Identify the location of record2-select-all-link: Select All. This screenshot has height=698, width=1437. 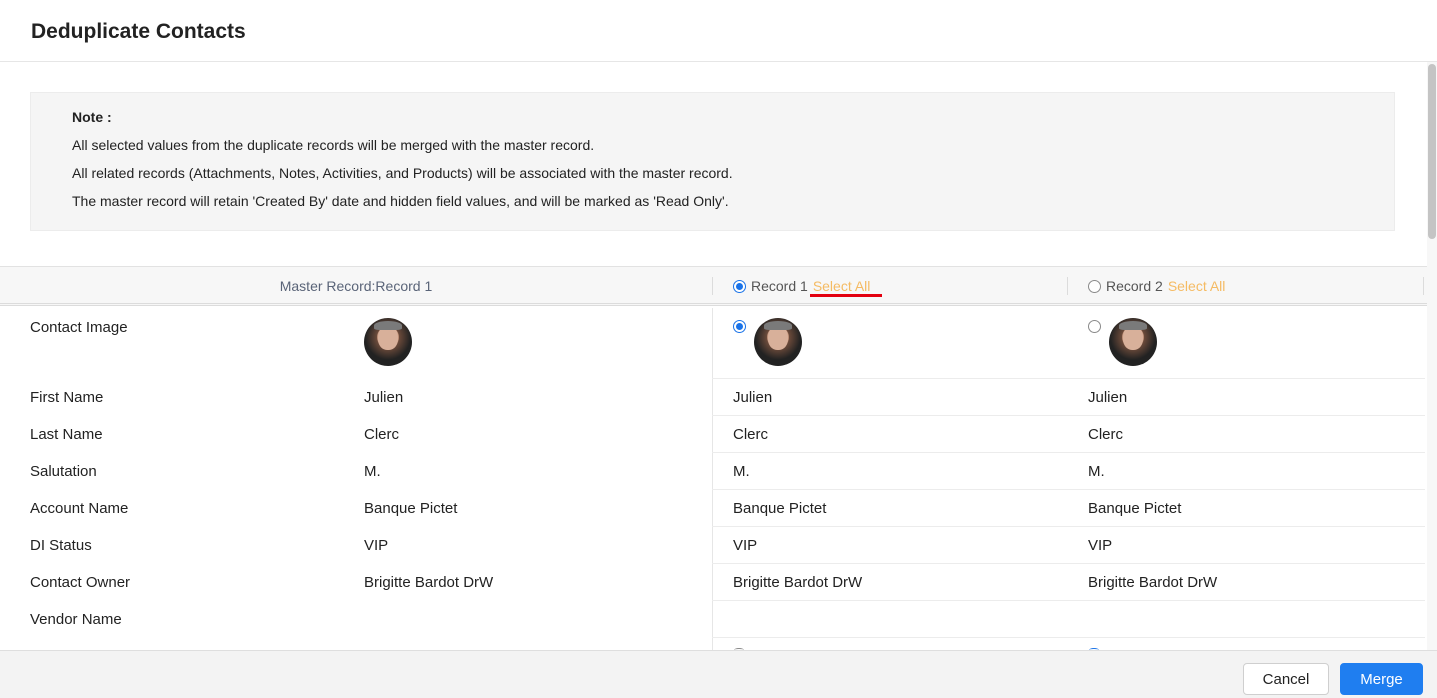
(1197, 286).